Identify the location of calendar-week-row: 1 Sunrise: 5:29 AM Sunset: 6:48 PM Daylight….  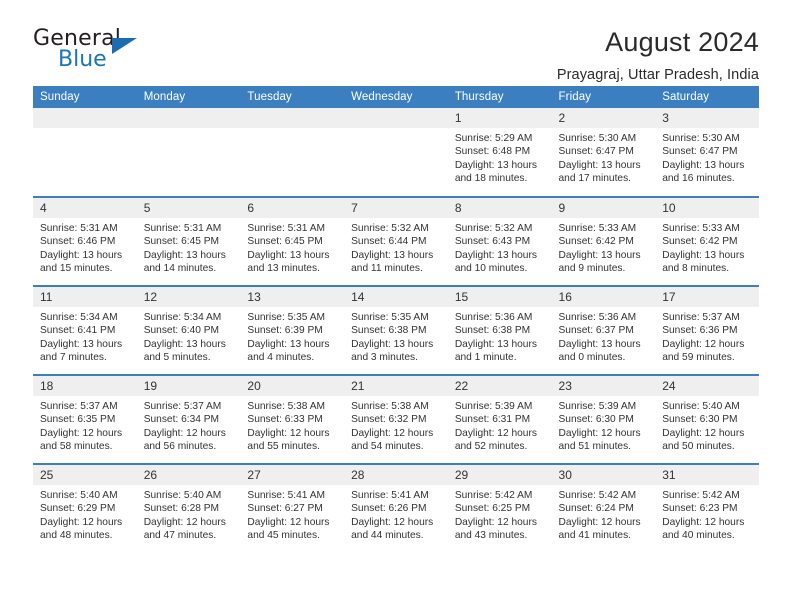
(396, 152).